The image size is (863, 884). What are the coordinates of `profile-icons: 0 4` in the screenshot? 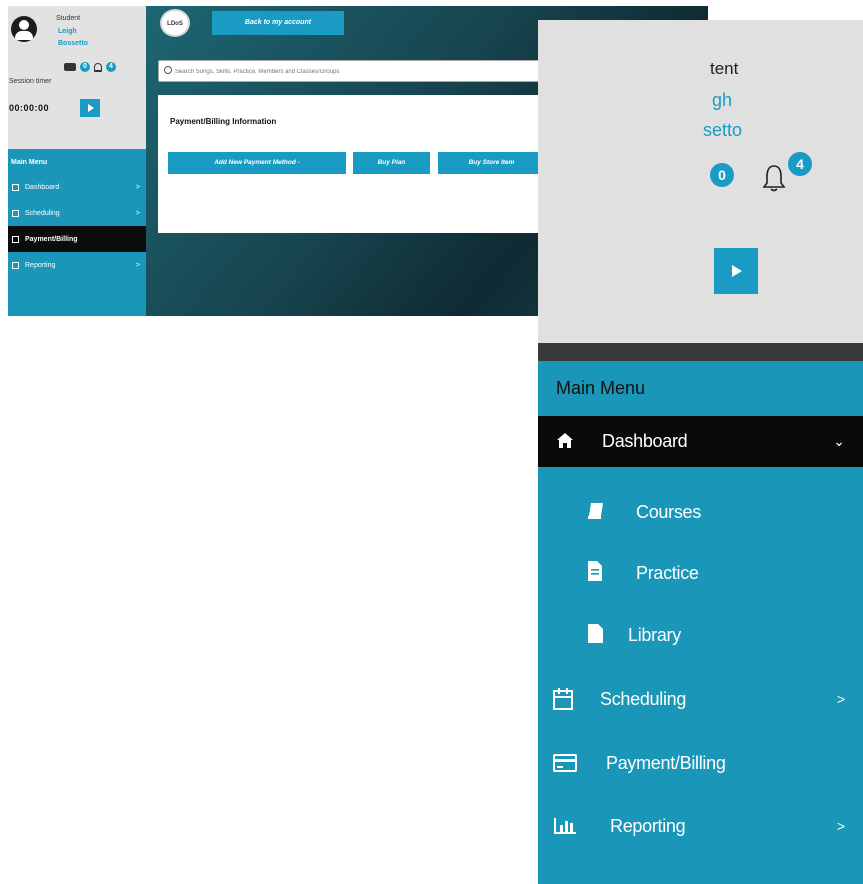 It's located at (90, 67).